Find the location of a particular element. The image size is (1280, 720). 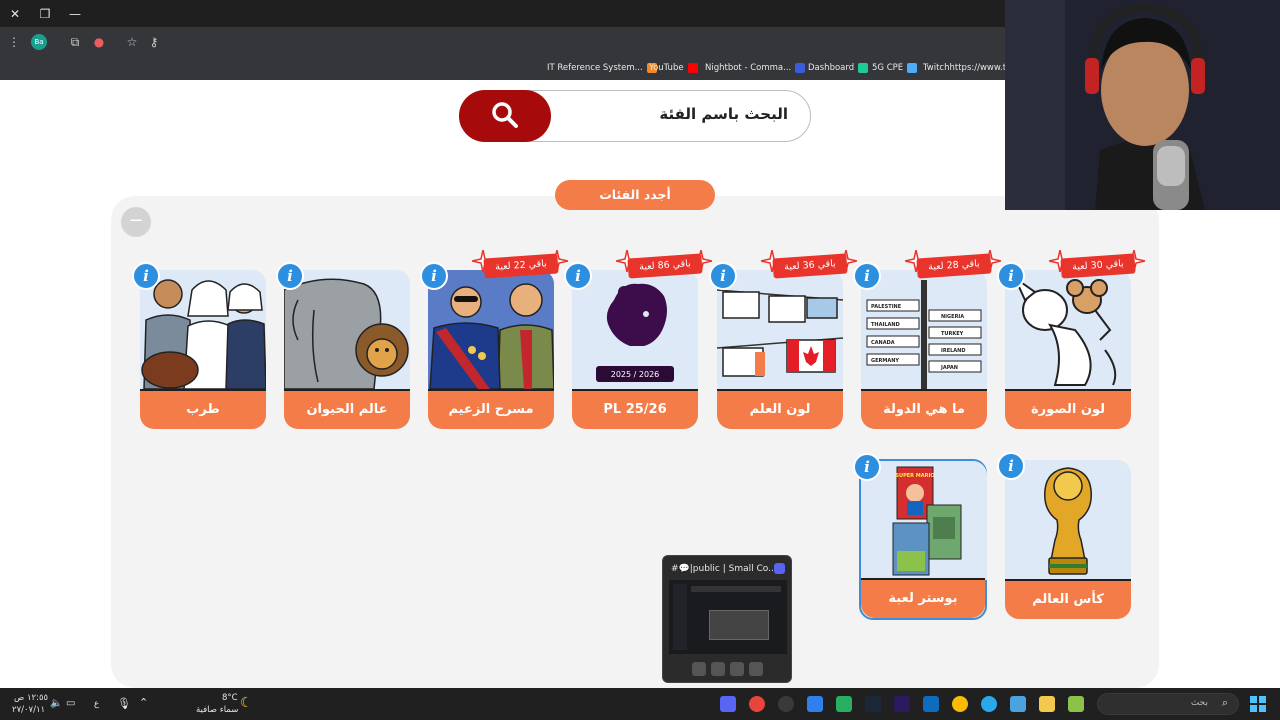

app-taskbar-icon is located at coordinates (786, 704).